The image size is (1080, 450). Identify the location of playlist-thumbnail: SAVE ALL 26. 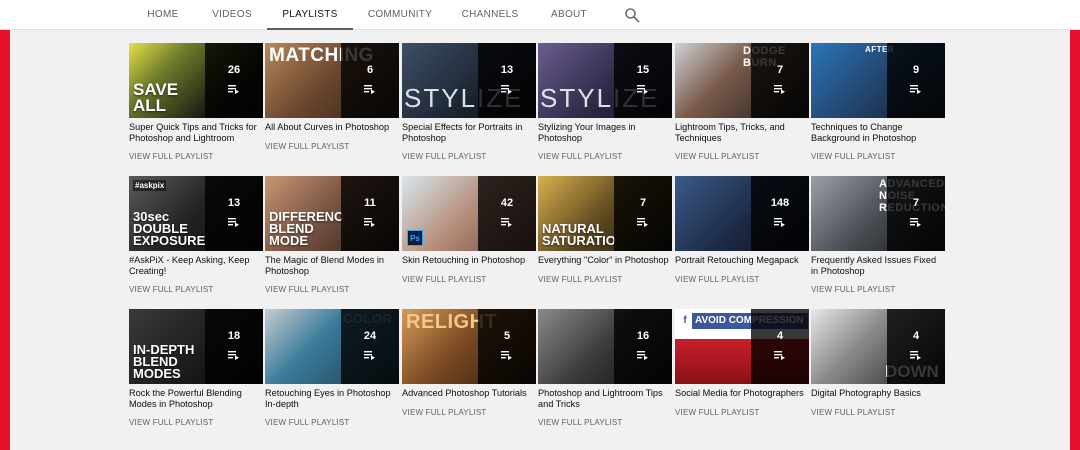
(196, 80).